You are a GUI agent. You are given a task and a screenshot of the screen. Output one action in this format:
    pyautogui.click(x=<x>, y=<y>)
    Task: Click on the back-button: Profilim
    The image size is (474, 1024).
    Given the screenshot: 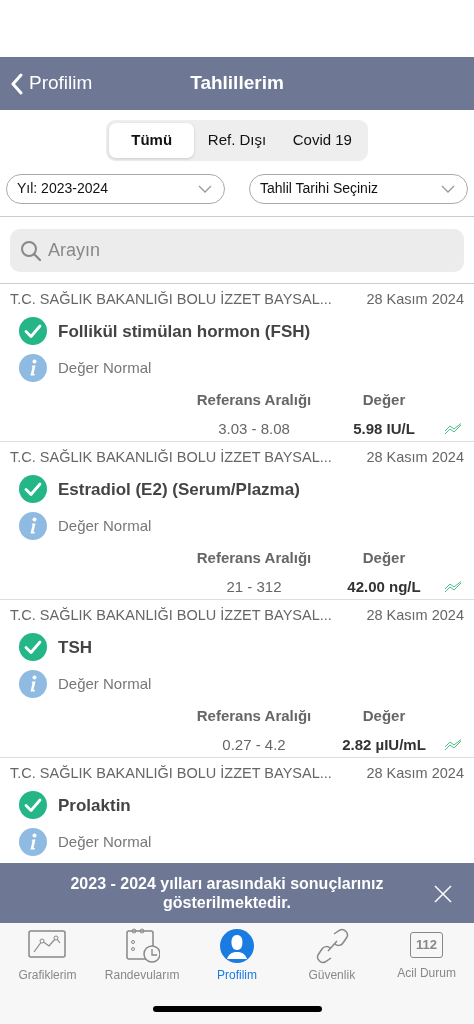 What is the action you would take?
    pyautogui.click(x=49, y=83)
    